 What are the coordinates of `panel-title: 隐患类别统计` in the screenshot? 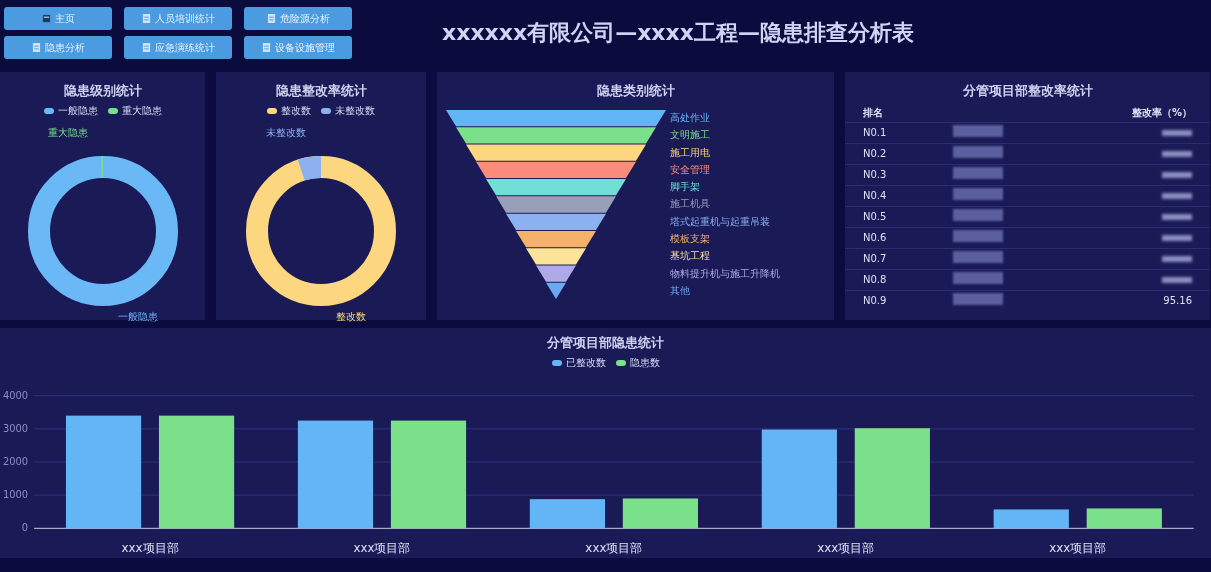 It's located at (635, 91).